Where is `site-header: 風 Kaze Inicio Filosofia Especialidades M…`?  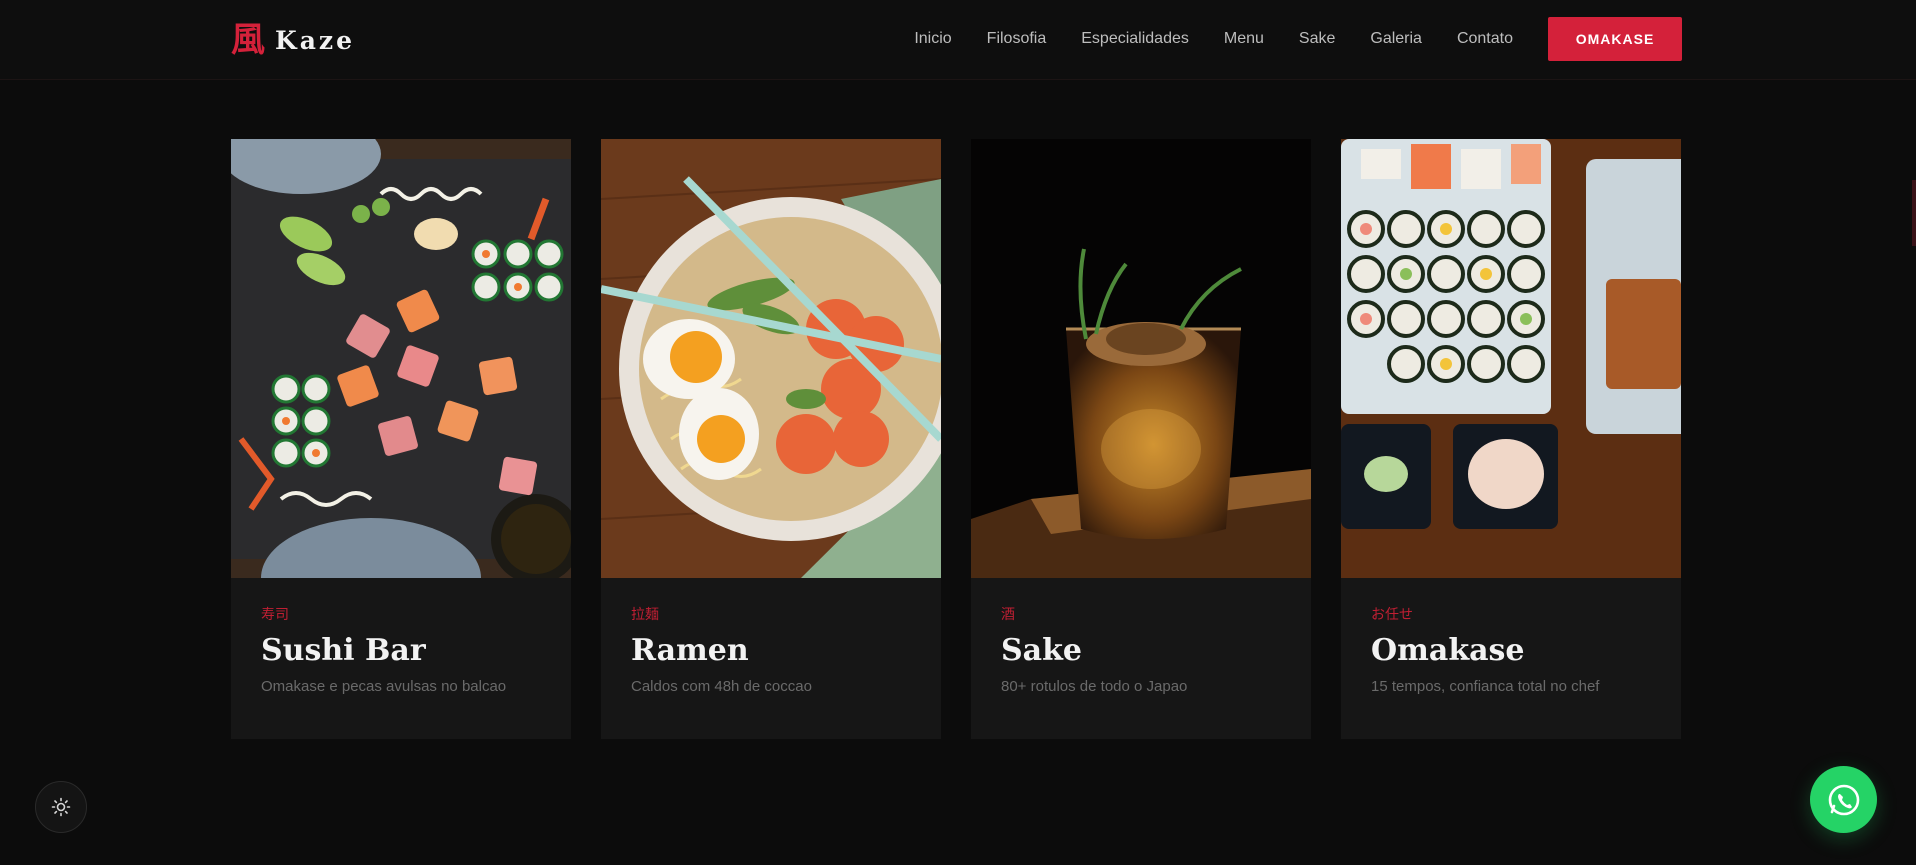 site-header: 風 Kaze Inicio Filosofia Especialidades M… is located at coordinates (958, 40).